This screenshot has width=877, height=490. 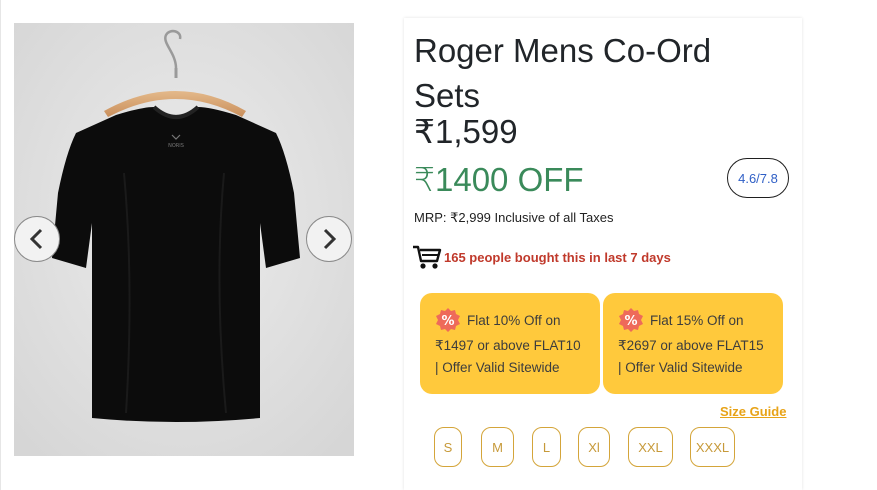 What do you see at coordinates (499, 179) in the screenshot?
I see `discount-amount: ₹1400 OFF` at bounding box center [499, 179].